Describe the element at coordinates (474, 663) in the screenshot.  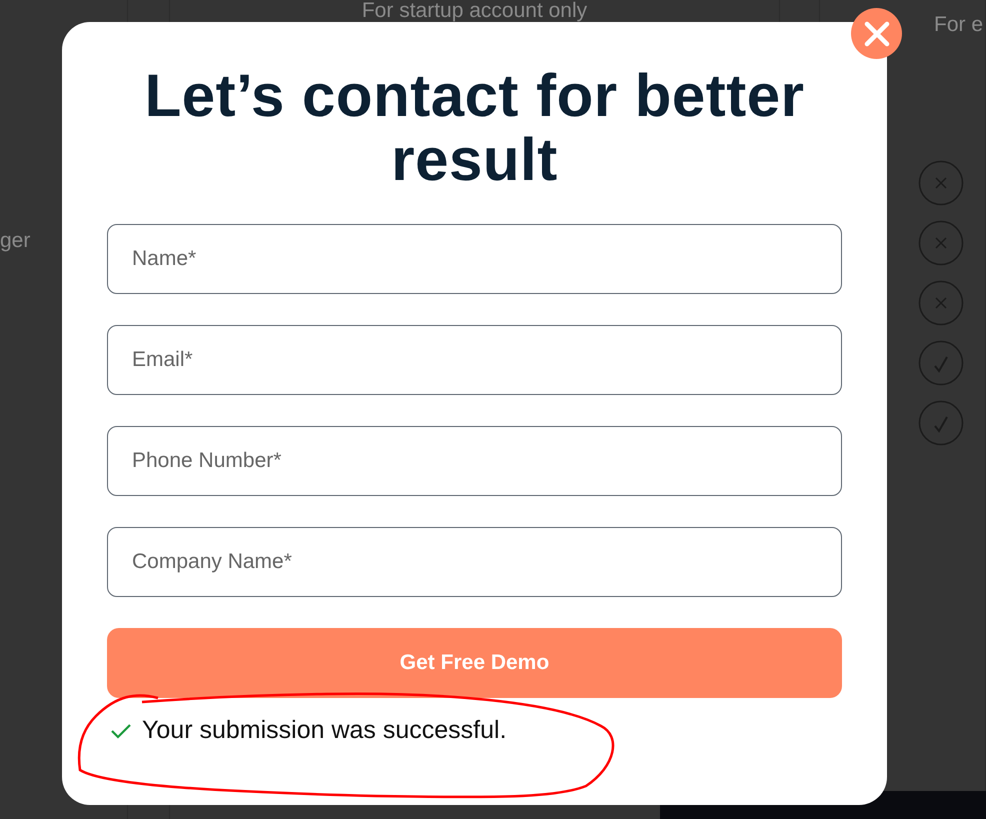
I see `get-demo-button: Get Free Demo` at that location.